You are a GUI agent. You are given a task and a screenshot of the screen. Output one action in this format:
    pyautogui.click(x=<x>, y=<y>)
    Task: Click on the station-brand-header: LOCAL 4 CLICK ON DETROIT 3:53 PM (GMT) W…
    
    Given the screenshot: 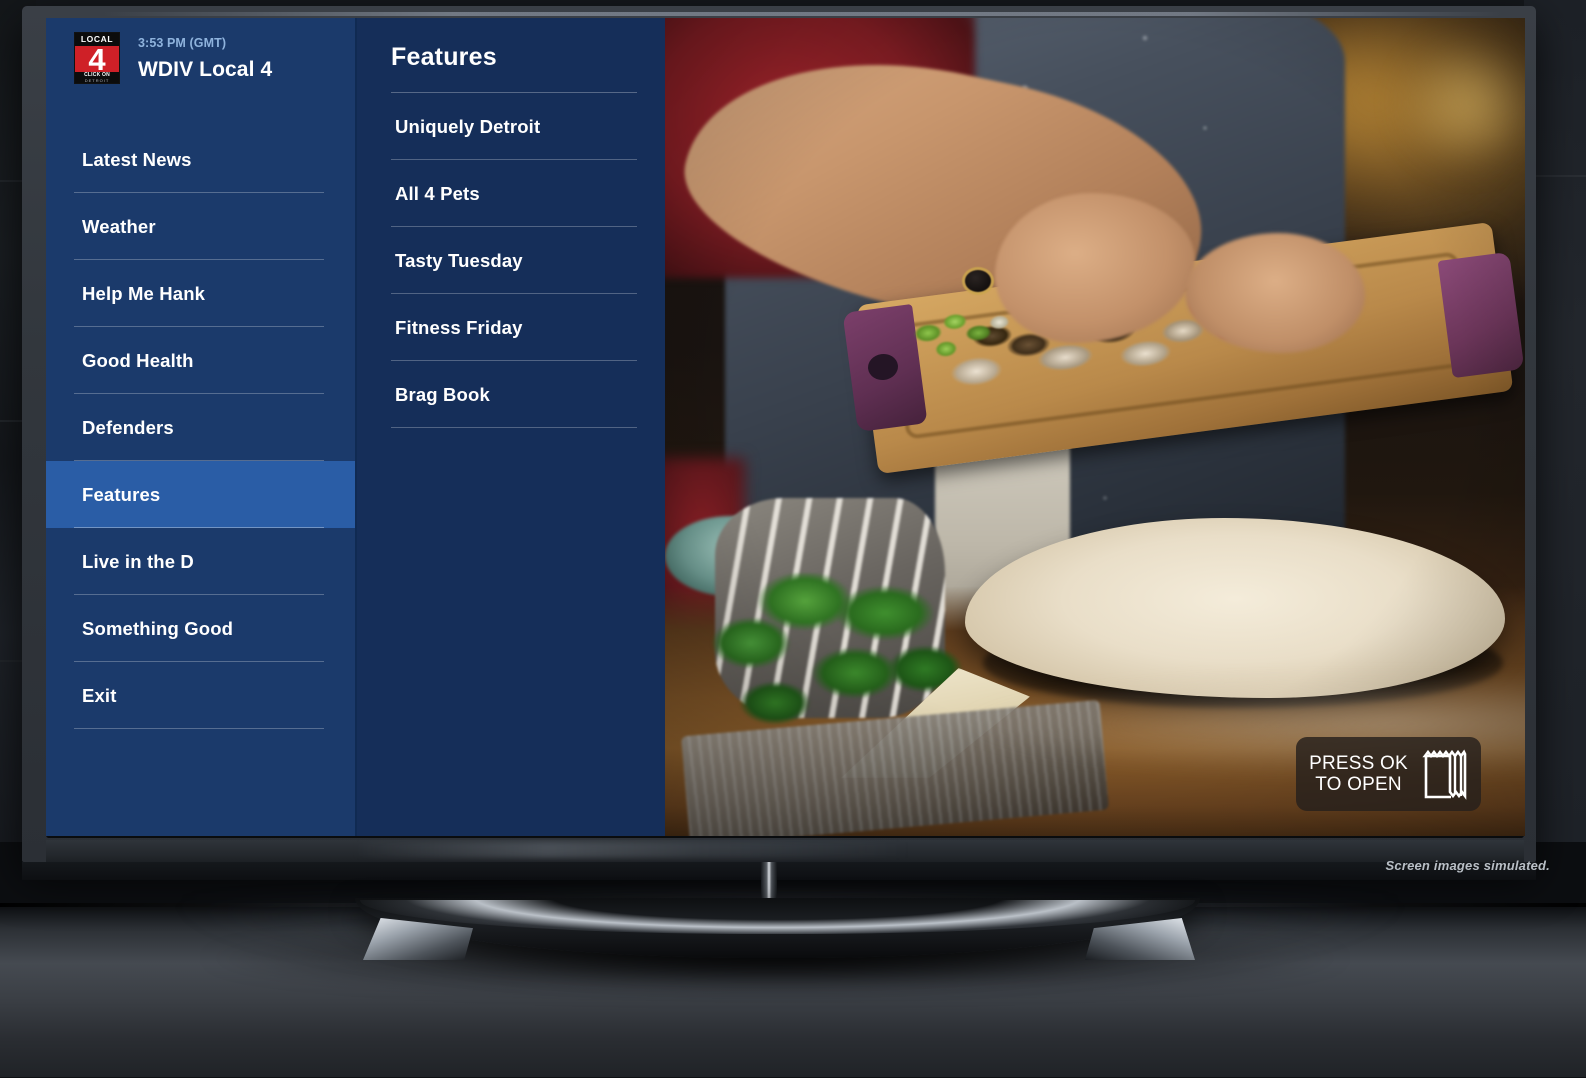 What is the action you would take?
    pyautogui.click(x=200, y=72)
    